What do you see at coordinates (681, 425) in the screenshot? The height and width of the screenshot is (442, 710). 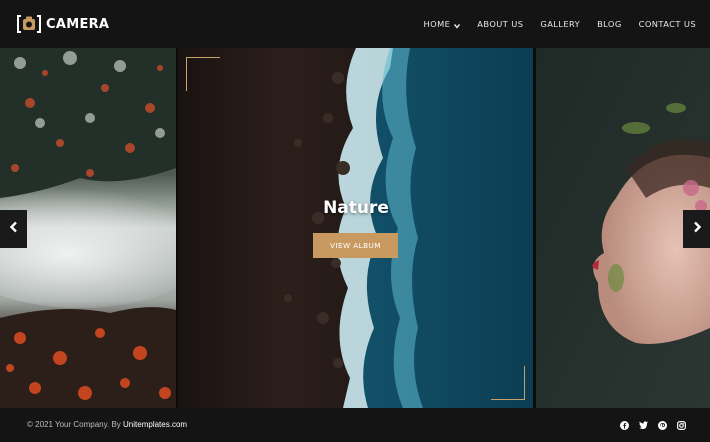 I see `instagram-icon` at bounding box center [681, 425].